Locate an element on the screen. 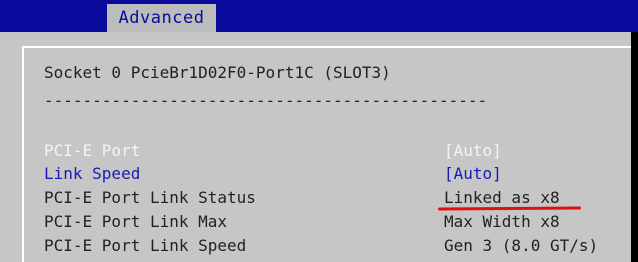 Image resolution: width=638 pixels, height=262 pixels. setting-value-pcie-port: [Auto] is located at coordinates (473, 151).